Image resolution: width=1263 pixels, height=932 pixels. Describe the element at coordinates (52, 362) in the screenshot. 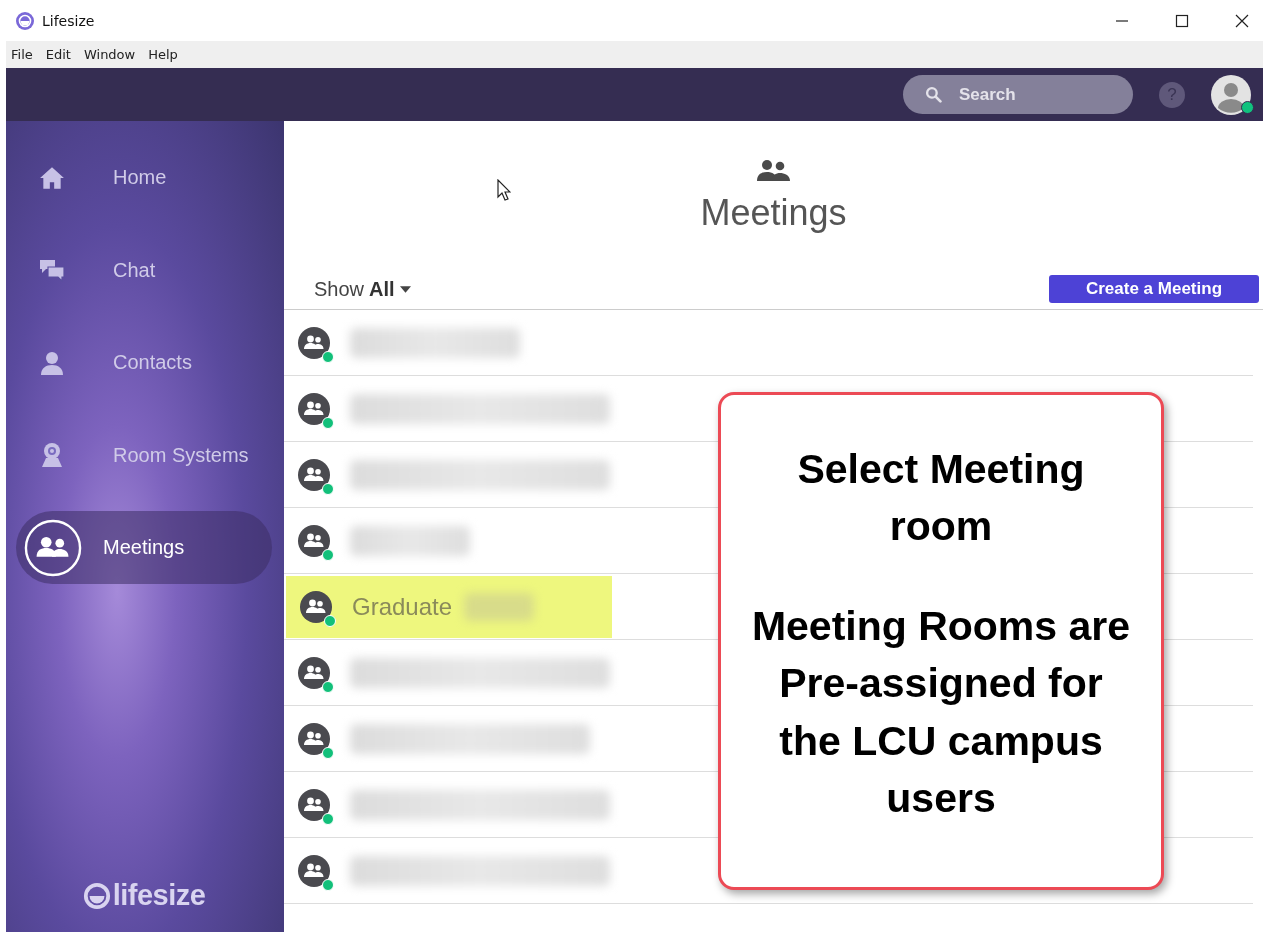

I see `person-icon` at that location.